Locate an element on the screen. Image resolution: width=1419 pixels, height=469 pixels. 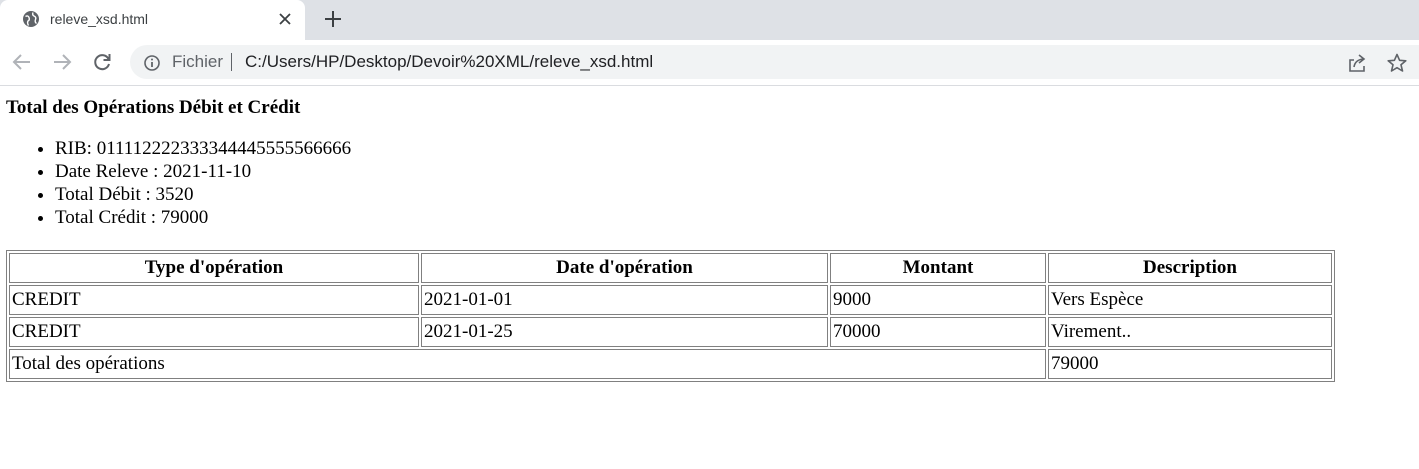
back-arrow-icon is located at coordinates (22, 62).